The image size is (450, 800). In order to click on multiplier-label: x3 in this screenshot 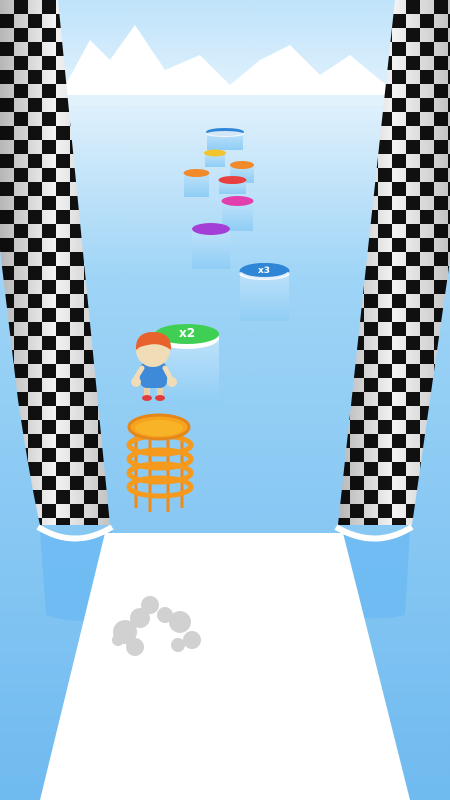, I will do `click(264, 271)`.